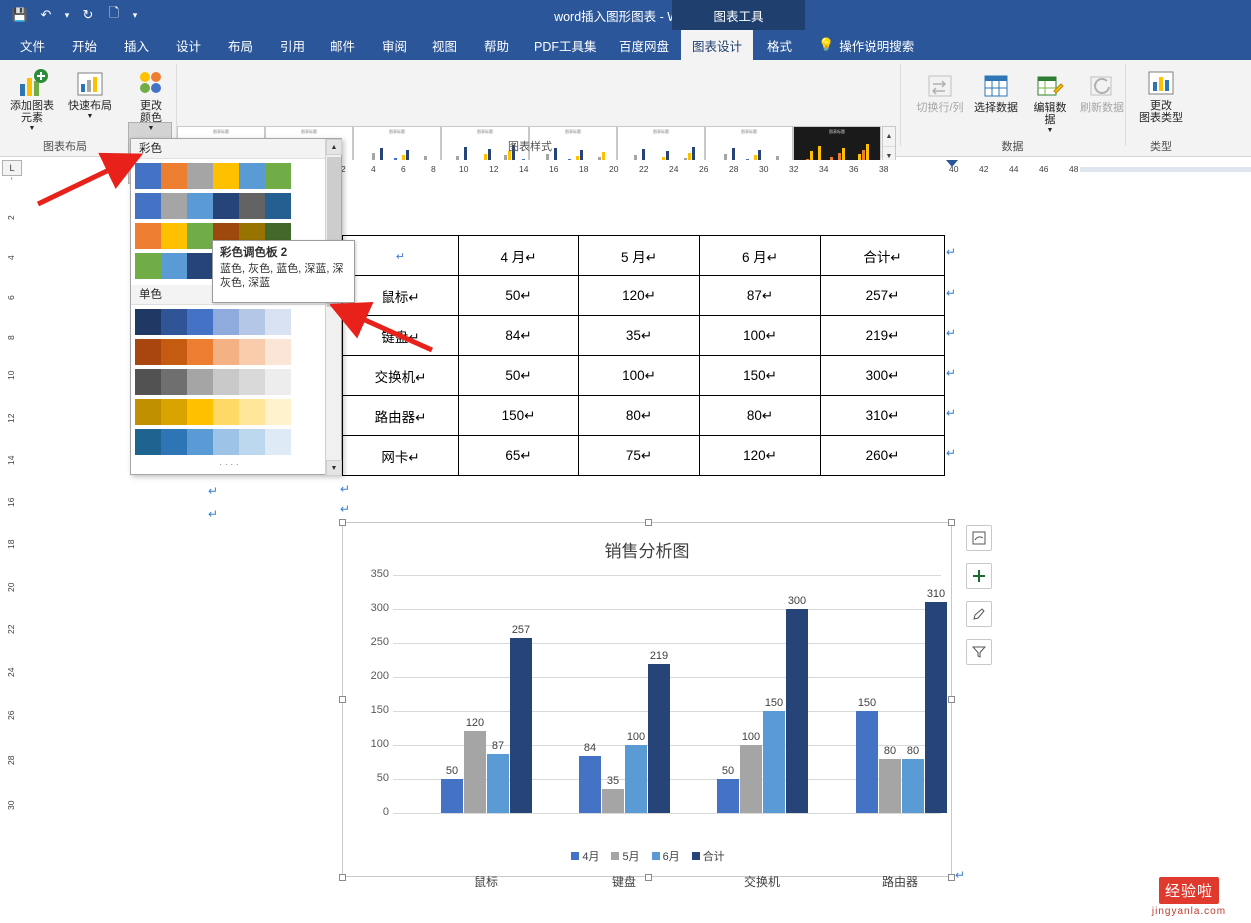 The width and height of the screenshot is (1251, 923). I want to click on table-cell: 6 月↵, so click(760, 255).